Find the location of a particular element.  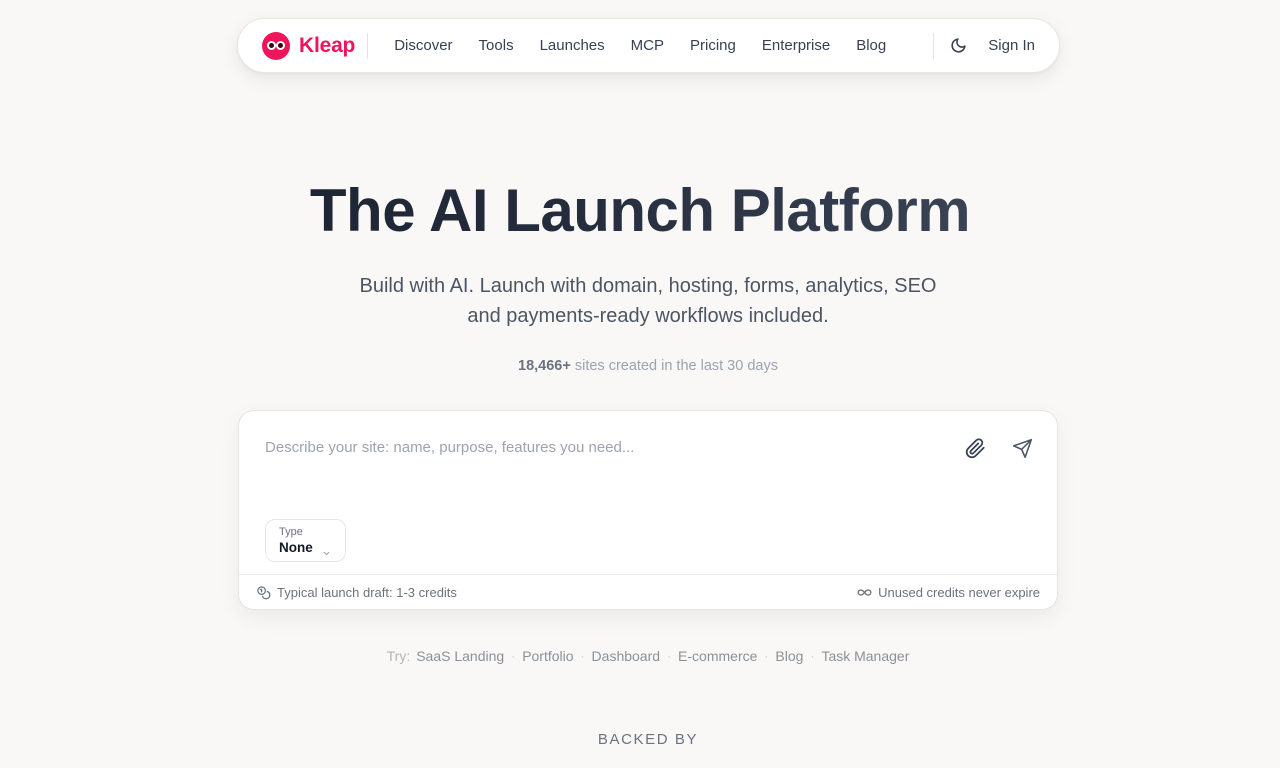

nav-link-launches: Launches is located at coordinates (572, 45).